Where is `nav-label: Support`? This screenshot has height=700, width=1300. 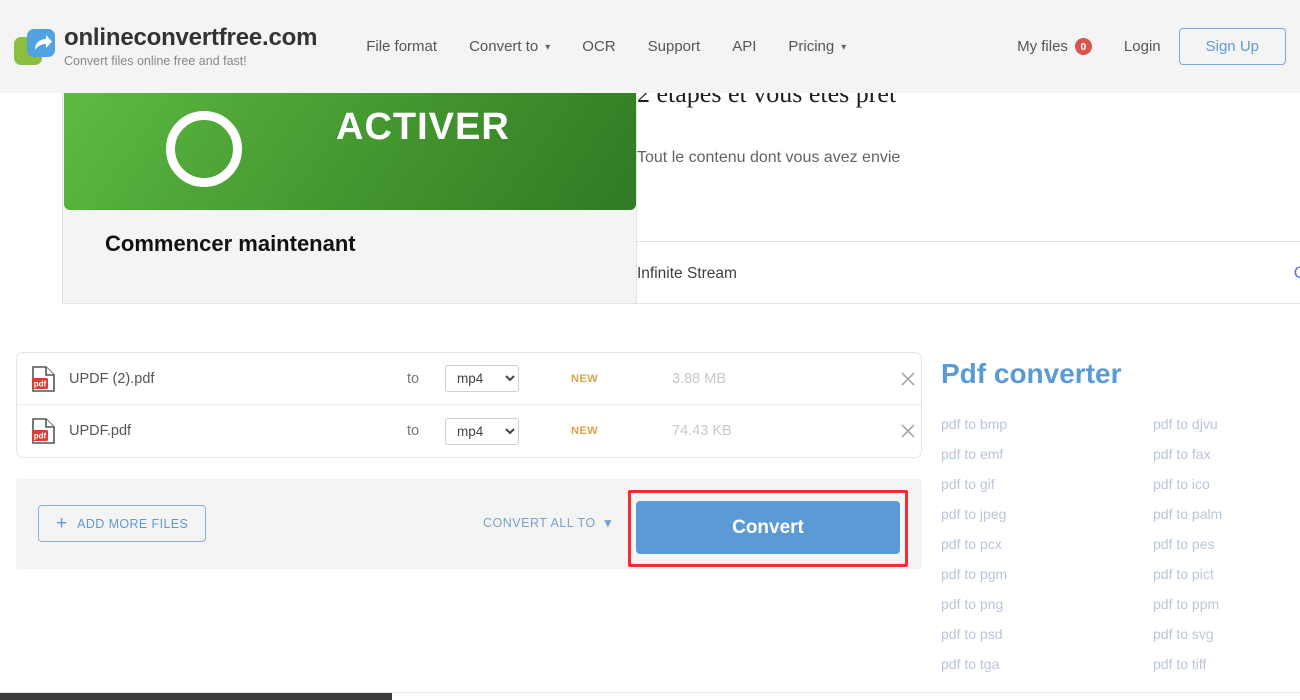
nav-label: Support is located at coordinates (674, 46).